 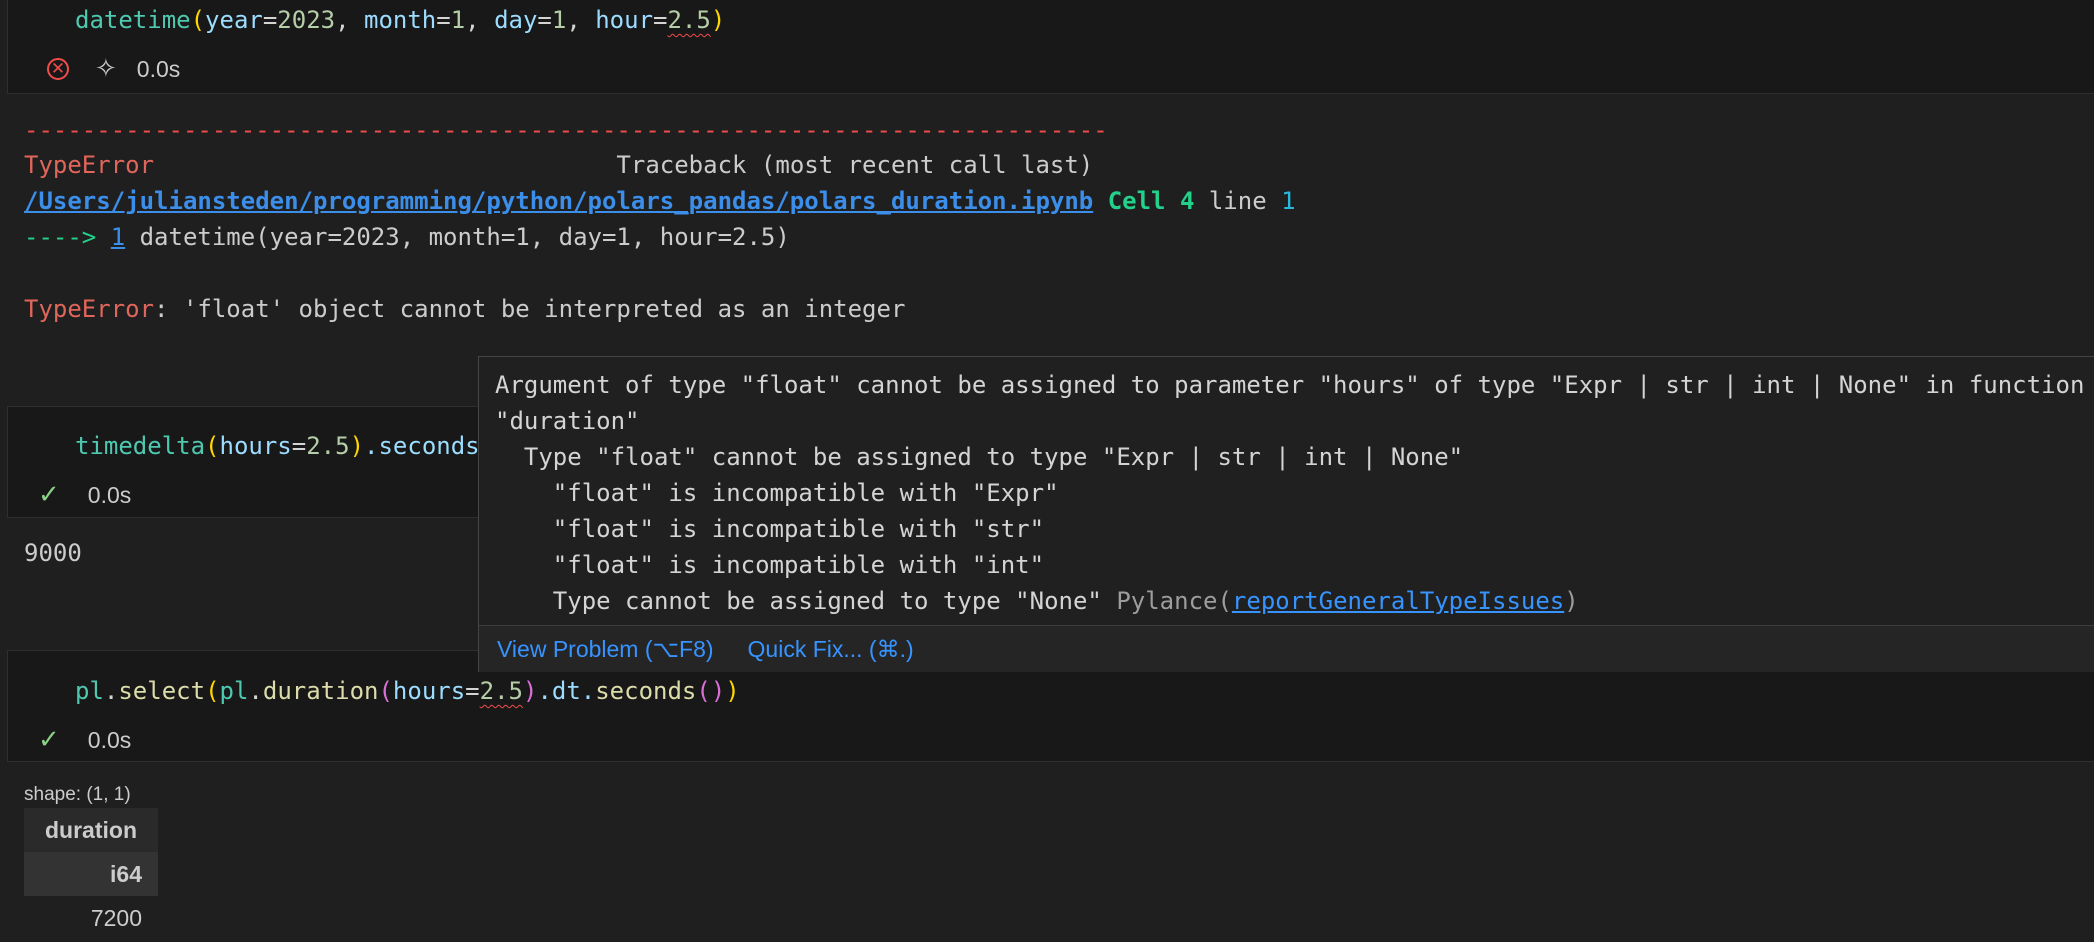 I want to click on dataframe-table: duration i64 7200, so click(x=91, y=874).